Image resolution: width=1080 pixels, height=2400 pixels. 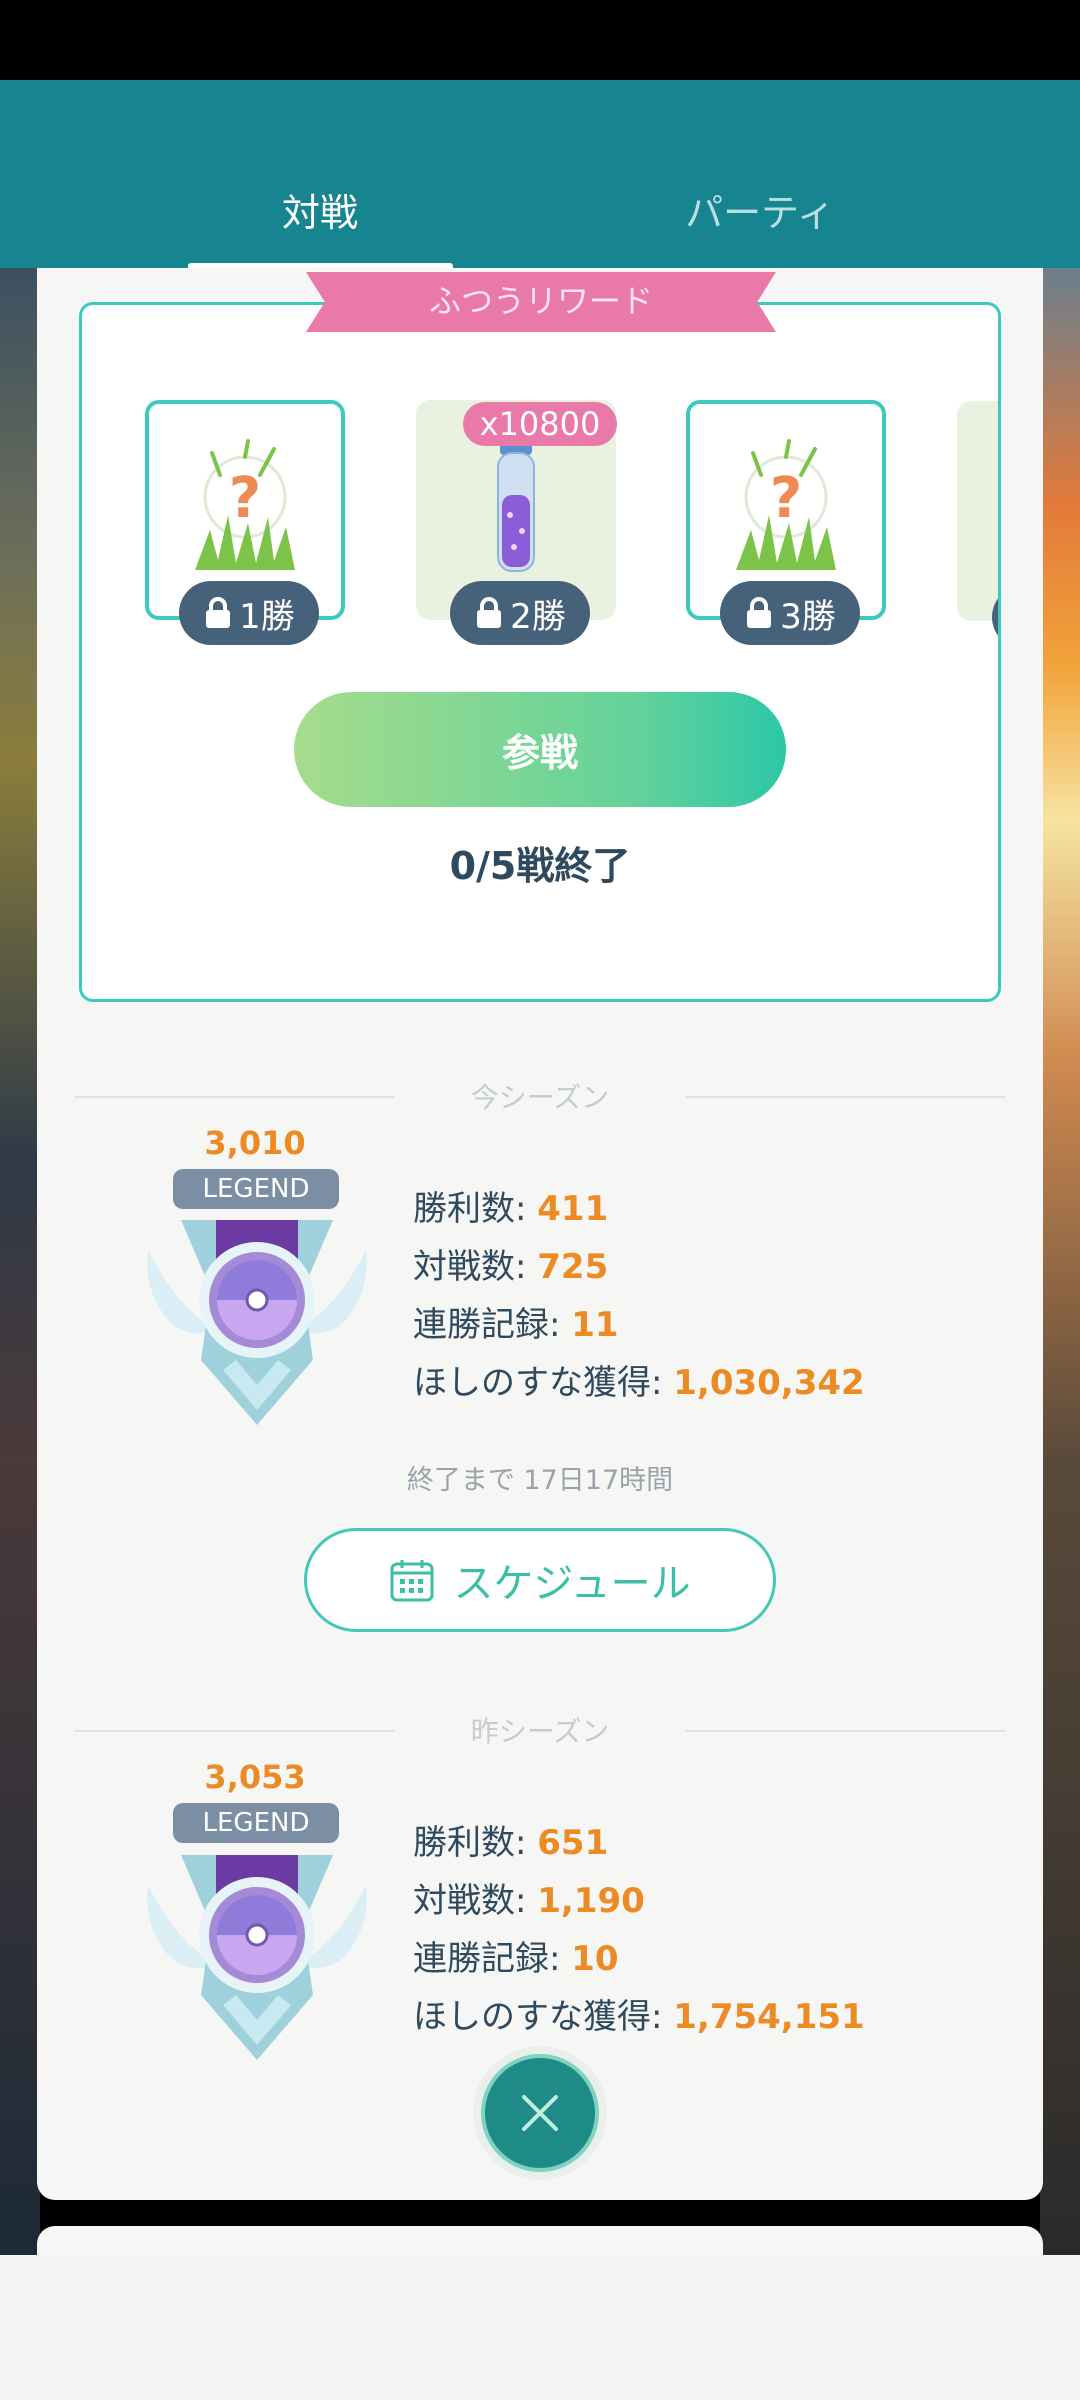 What do you see at coordinates (639, 1325) in the screenshot?
I see `stat-win-streak: 連勝記録: 11` at bounding box center [639, 1325].